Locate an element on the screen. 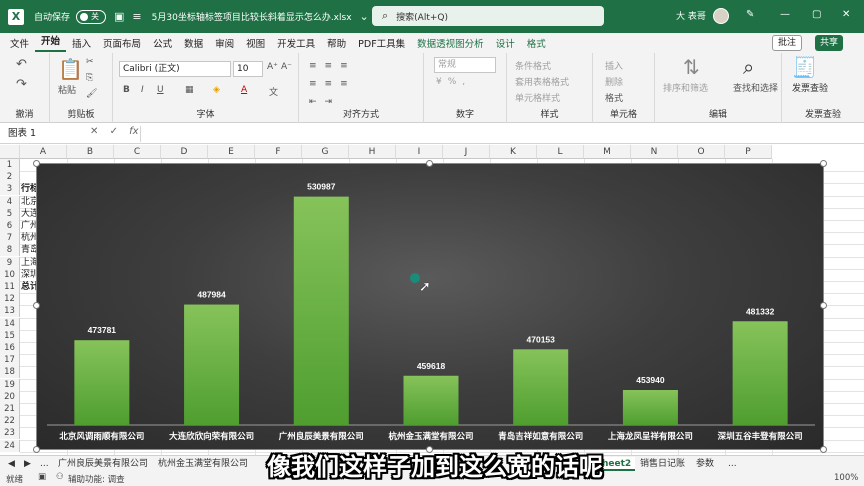 This screenshot has height=486, width=864. category-label: 大连欣欣向荣有限公司 is located at coordinates (211, 436).